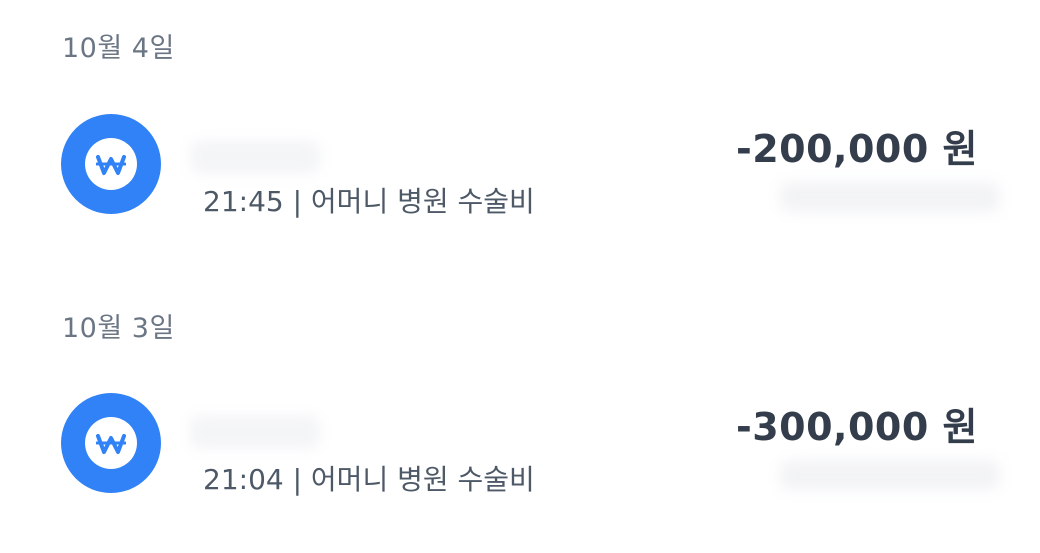 This screenshot has width=1040, height=553. What do you see at coordinates (856, 149) in the screenshot?
I see `transaction-amount: -200,000 원` at bounding box center [856, 149].